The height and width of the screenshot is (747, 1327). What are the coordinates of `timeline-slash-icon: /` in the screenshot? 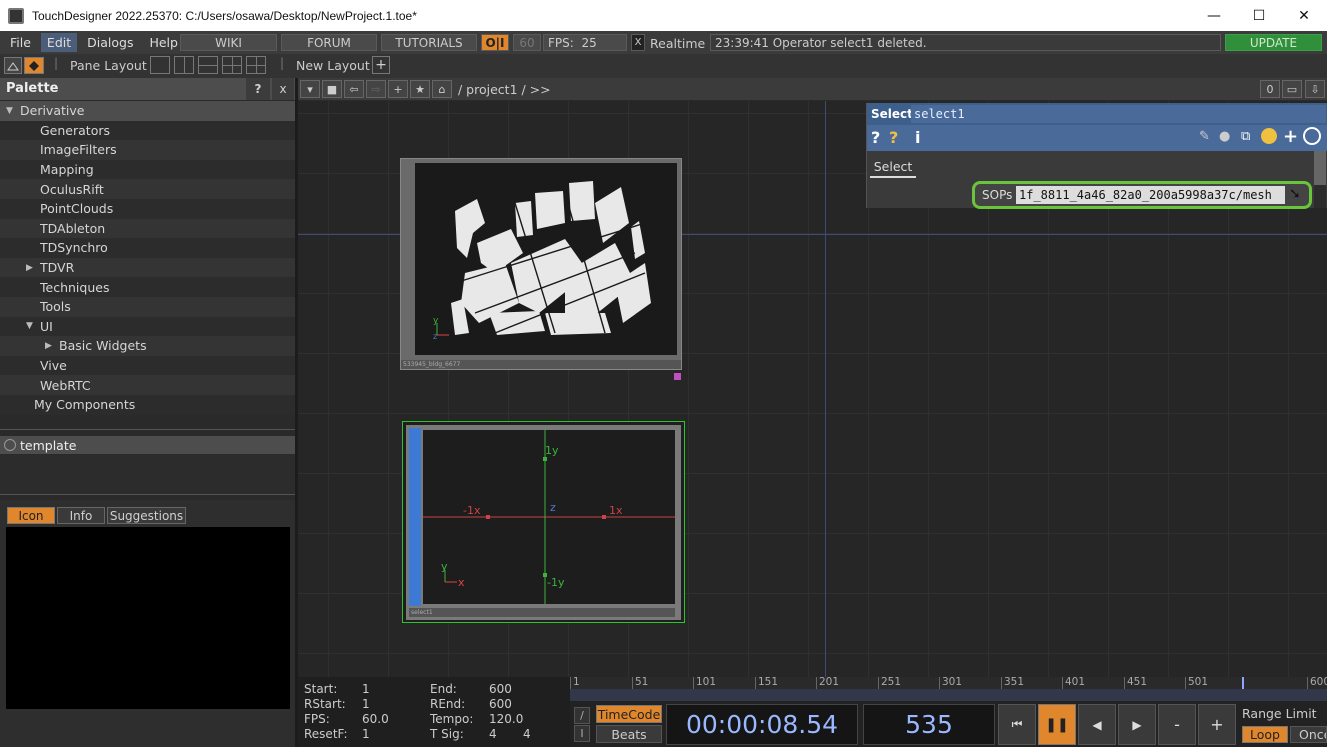 It's located at (582, 715).